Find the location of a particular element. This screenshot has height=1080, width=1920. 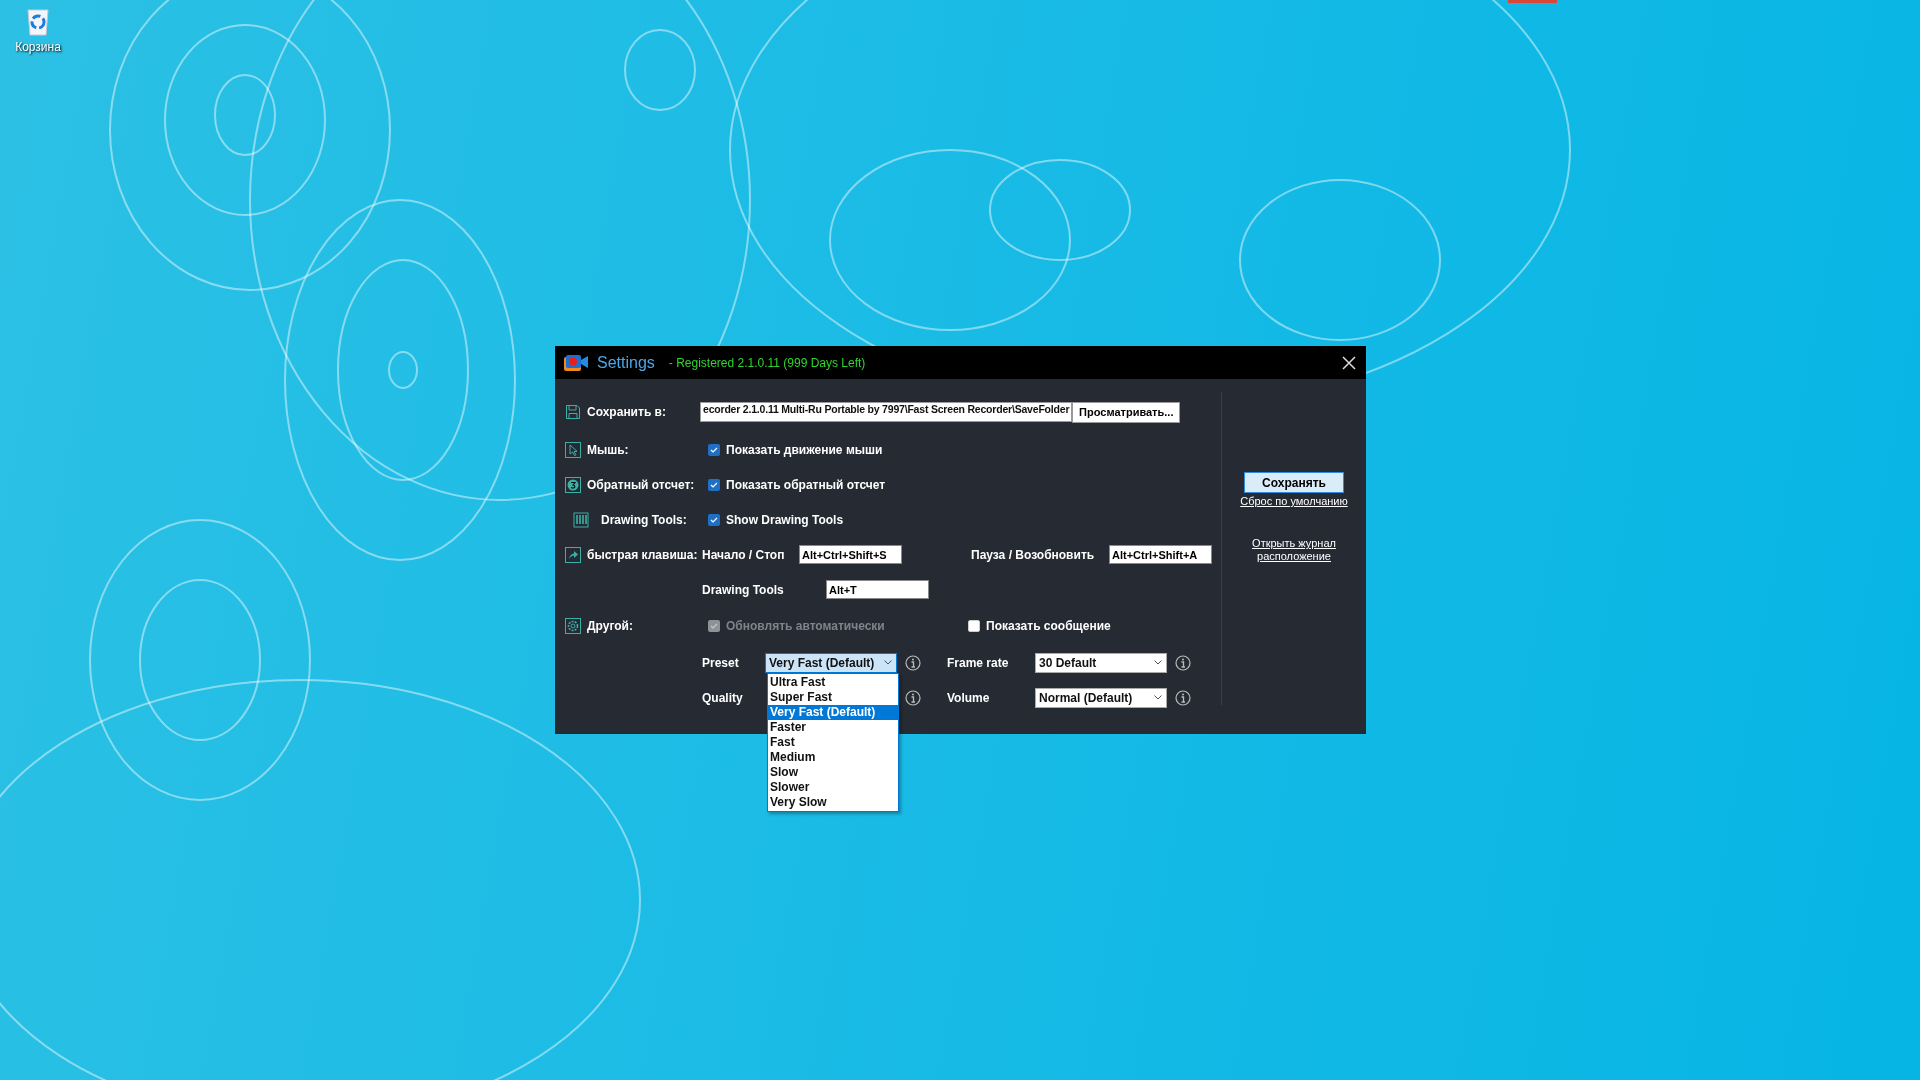

setting-label: Обратный отсчет: is located at coordinates (641, 484).